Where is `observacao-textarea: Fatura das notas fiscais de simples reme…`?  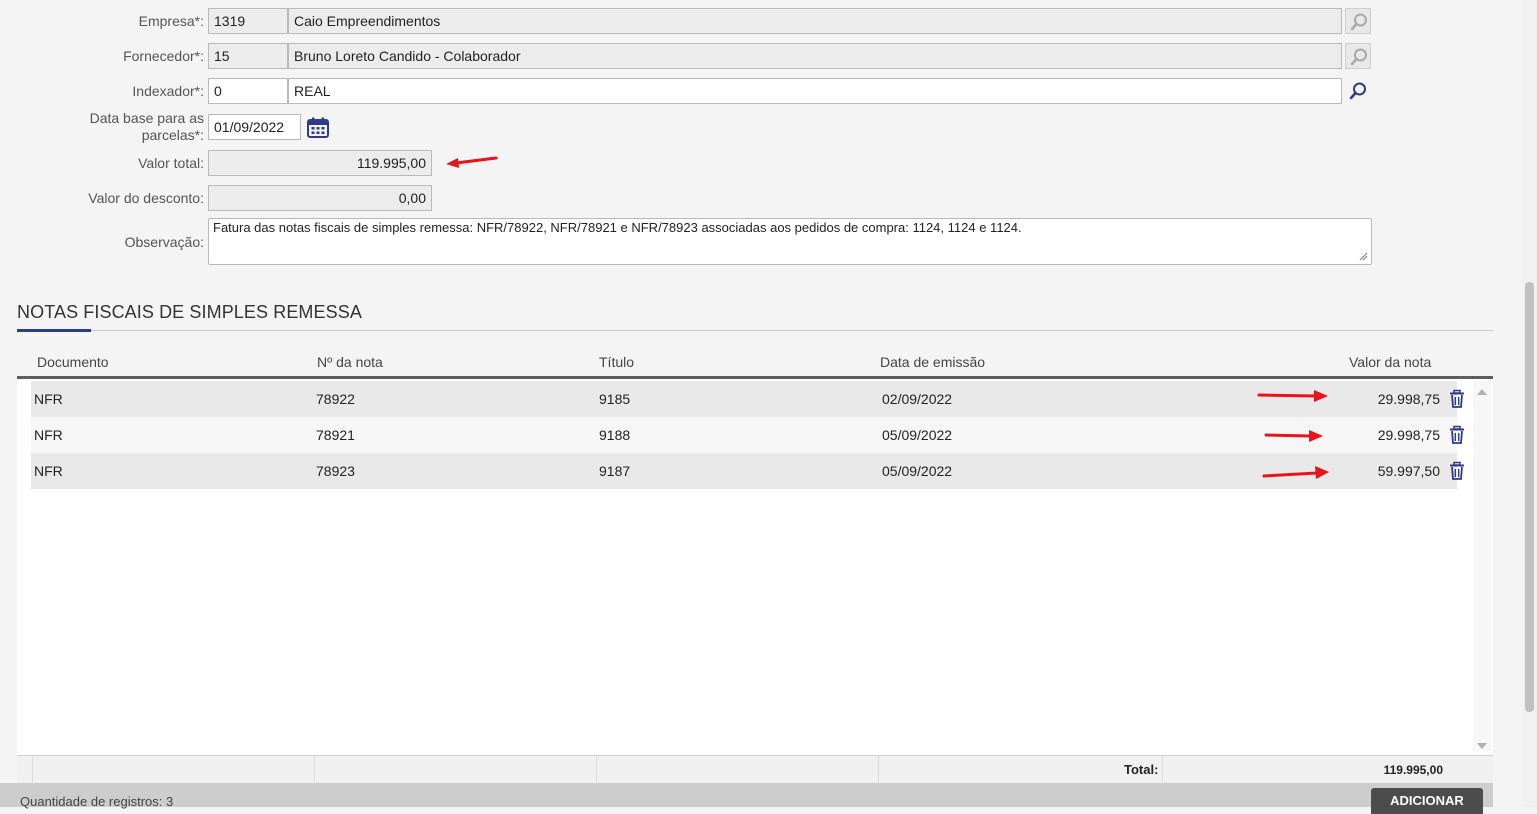 observacao-textarea: Fatura das notas fiscais de simples reme… is located at coordinates (790, 241).